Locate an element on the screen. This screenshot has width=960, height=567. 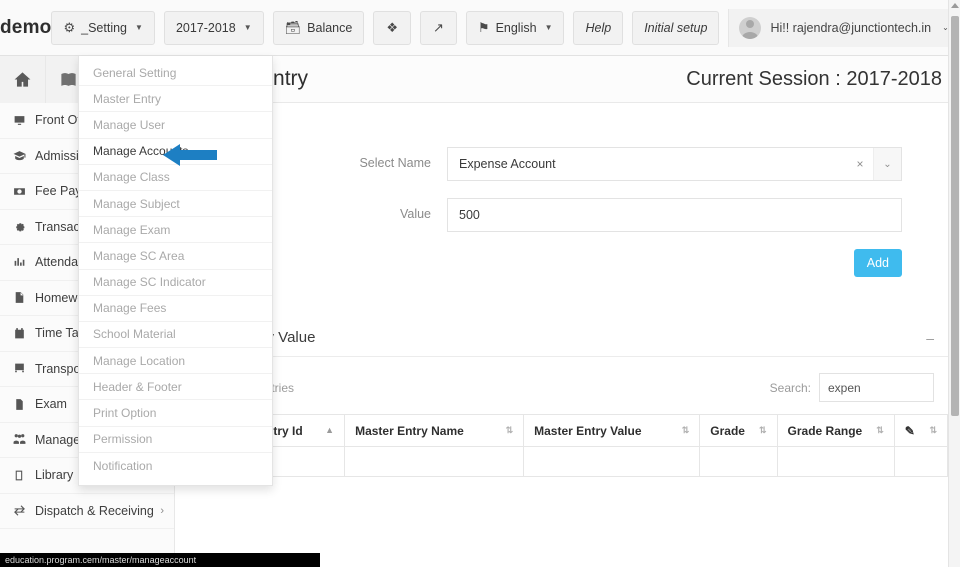
menu-item-label: Manage SC Indicator is located at coordinates (149, 282).